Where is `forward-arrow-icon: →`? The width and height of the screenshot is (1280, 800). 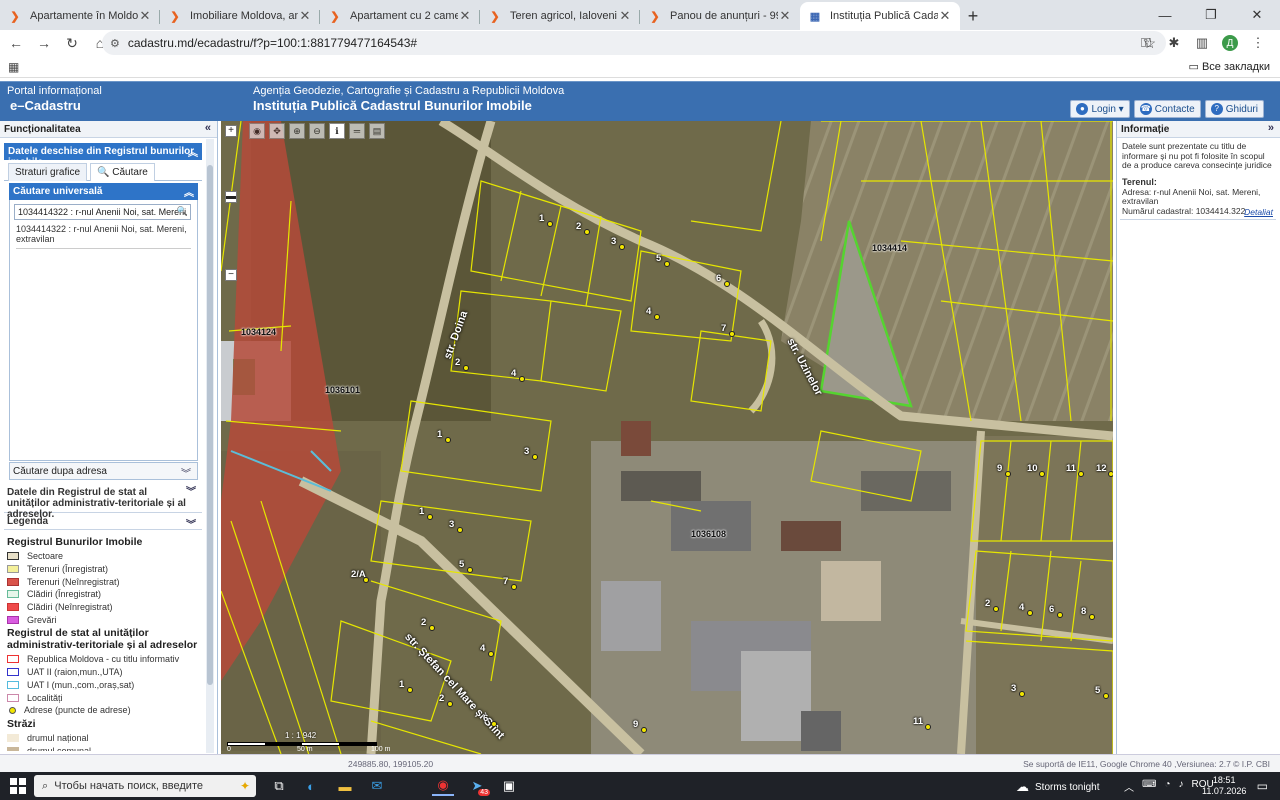 forward-arrow-icon: → is located at coordinates (44, 43).